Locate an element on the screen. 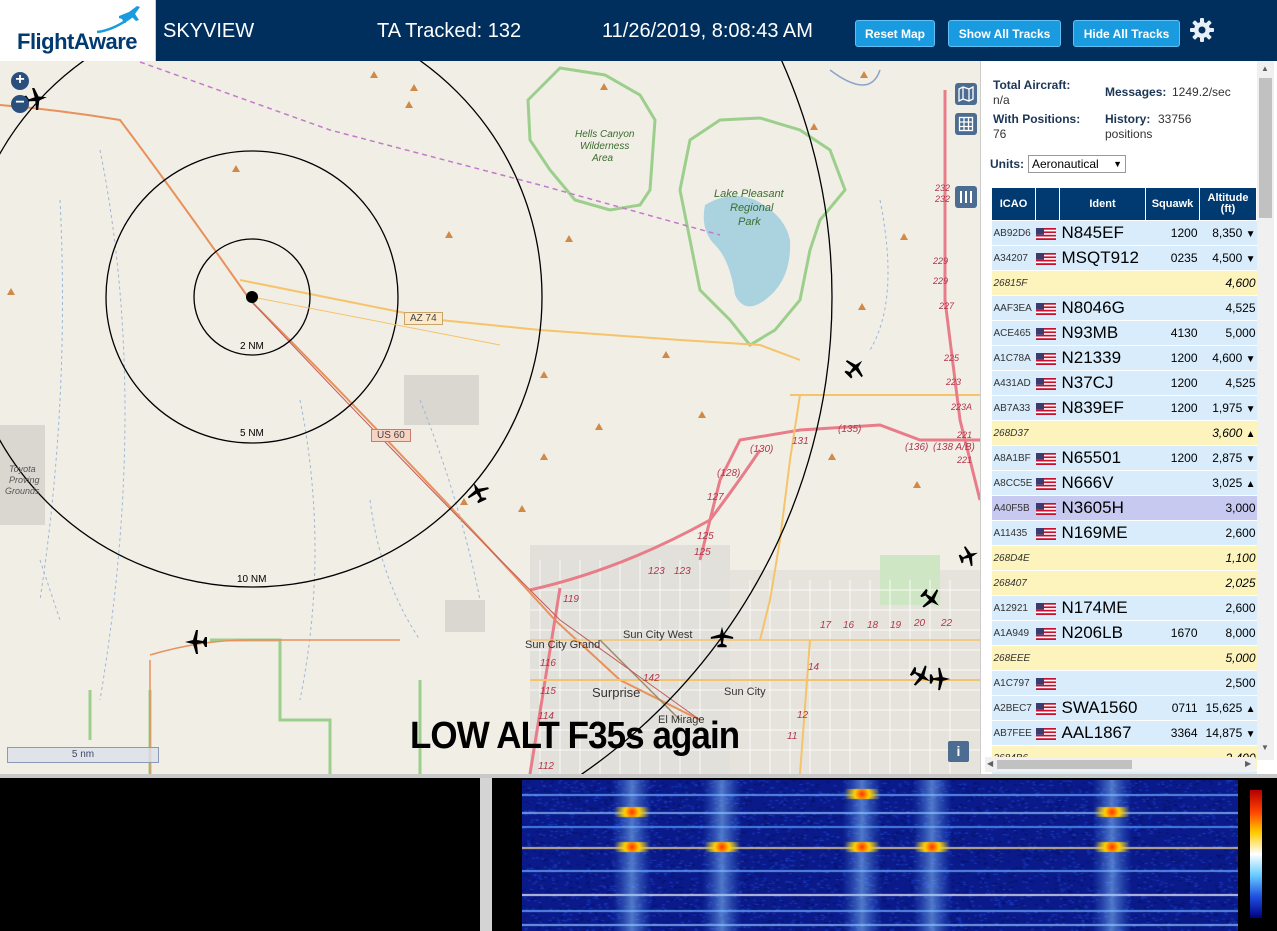 This screenshot has height=931, width=1277. road-number: 17 is located at coordinates (826, 625).